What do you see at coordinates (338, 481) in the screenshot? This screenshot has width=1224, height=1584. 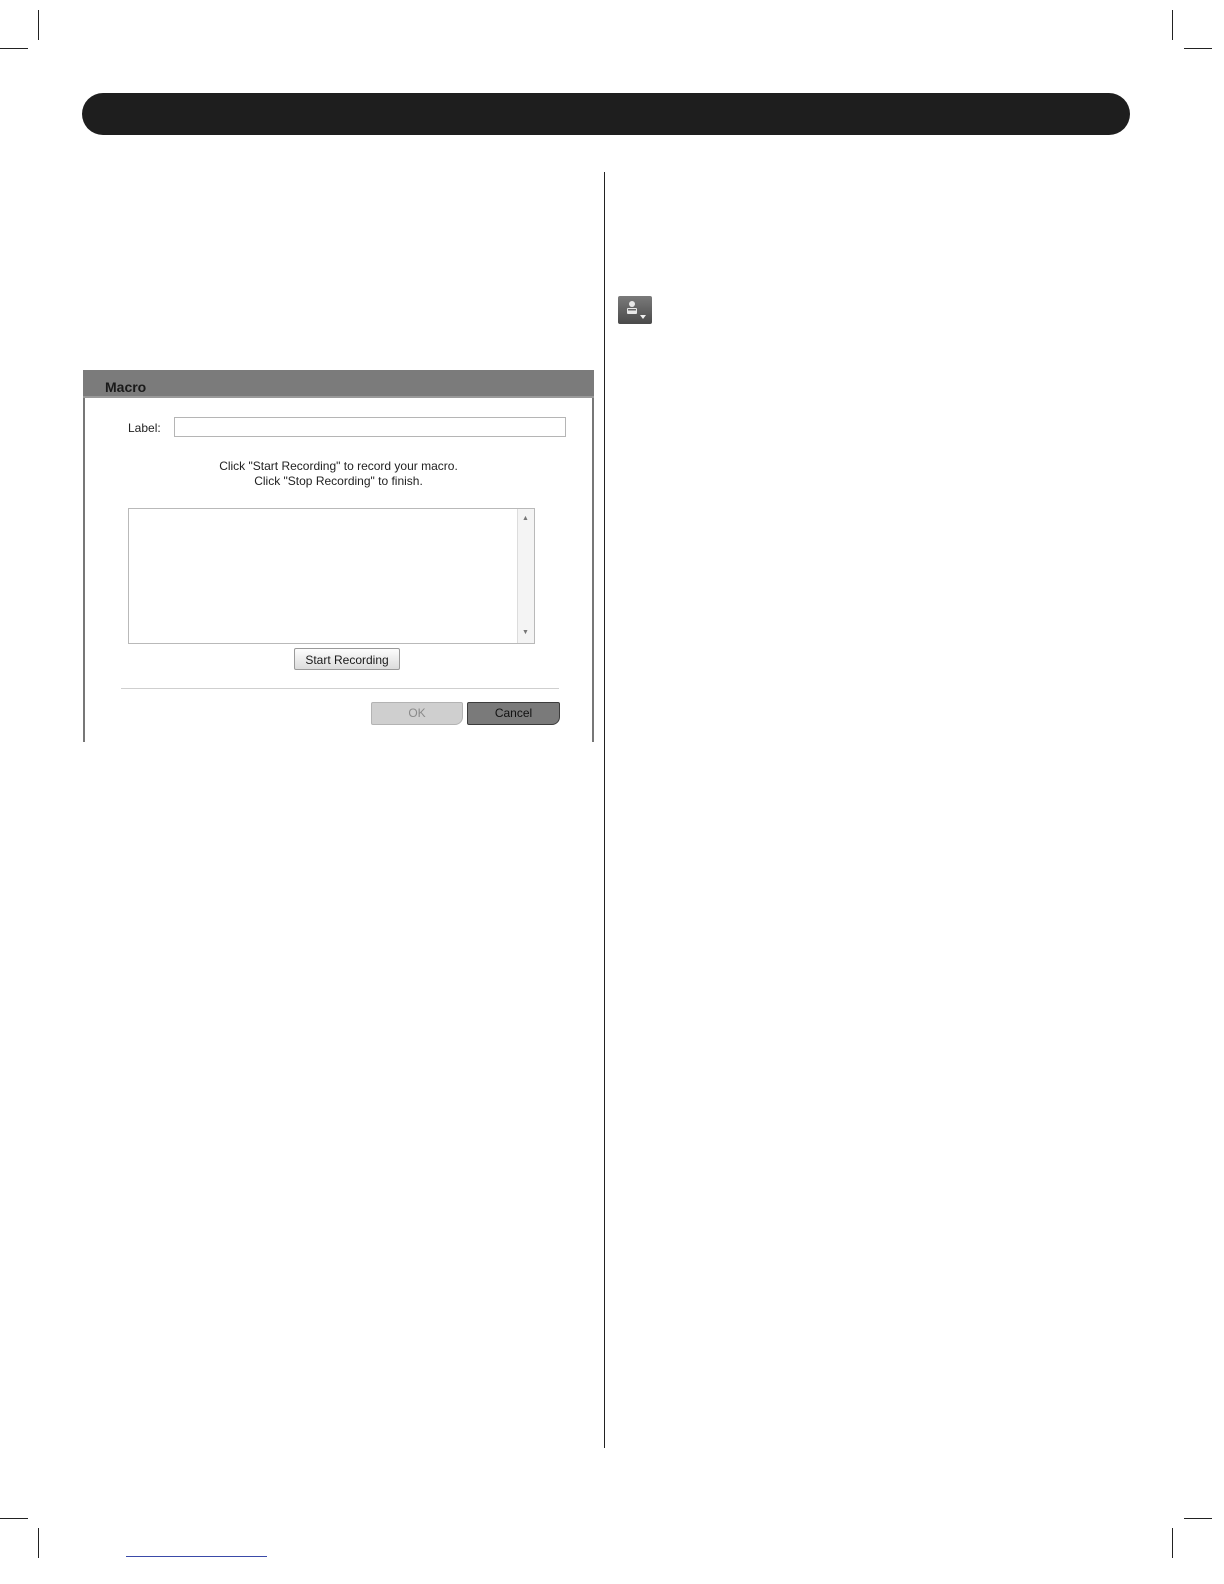 I see `instruction-line-2: Click "Stop Recording" to finish.` at bounding box center [338, 481].